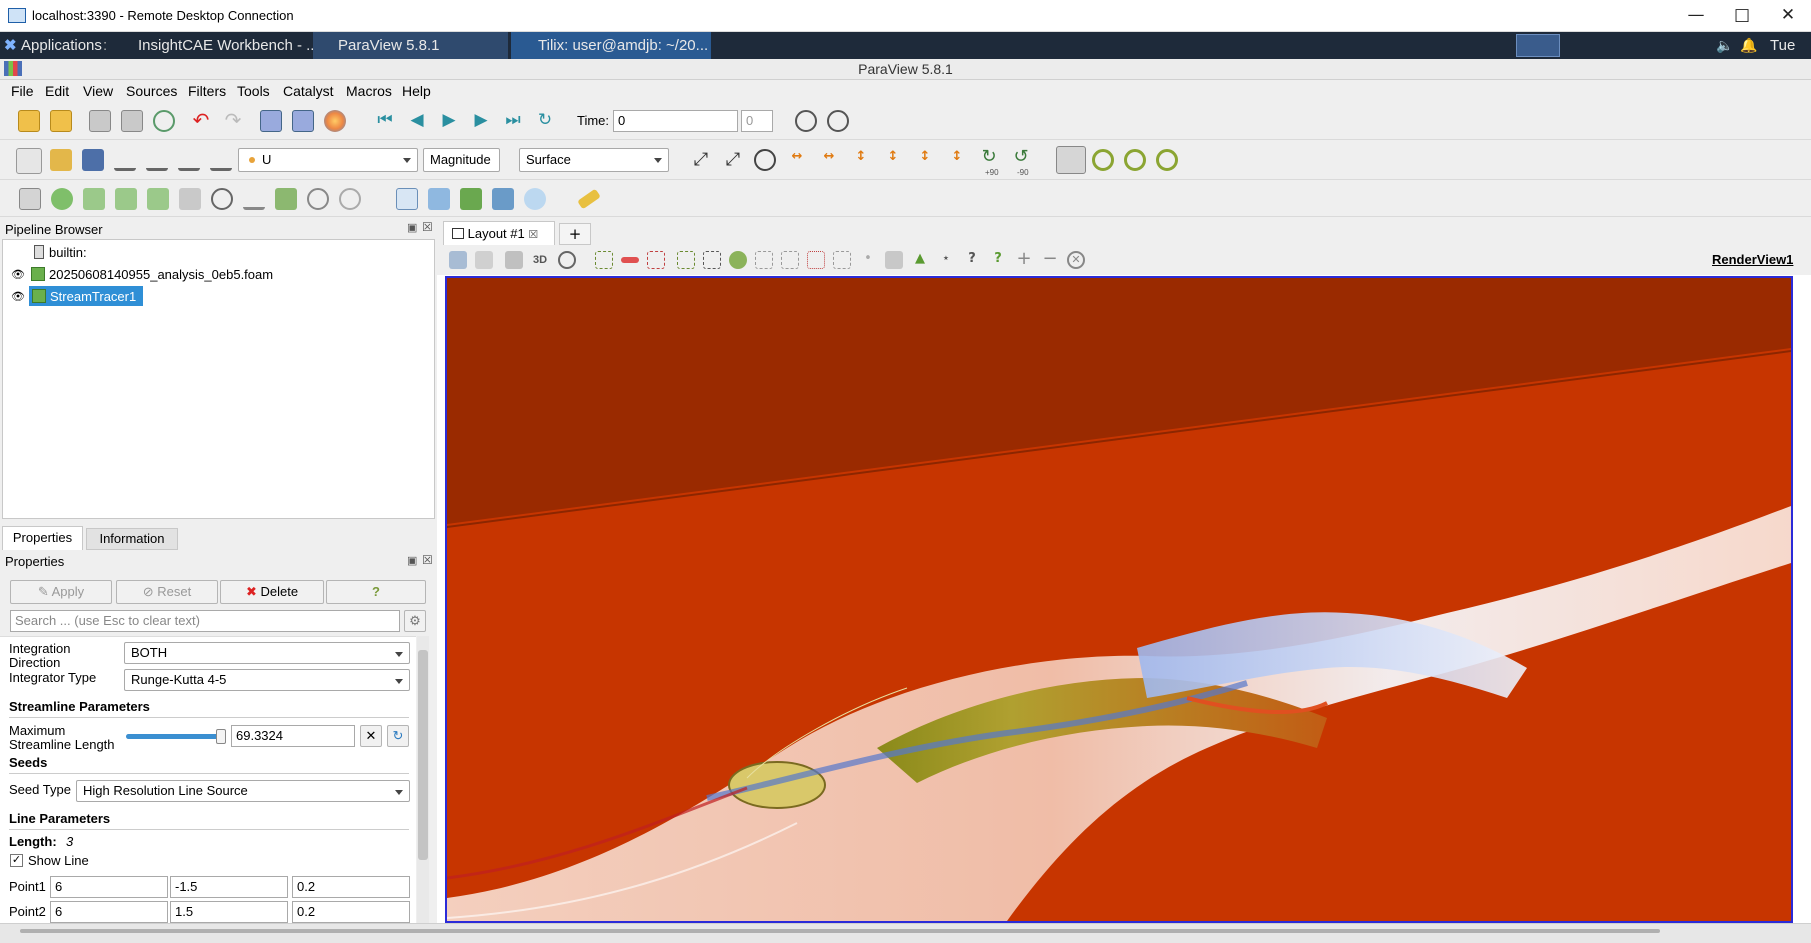  I want to click on probe-icon, so click(439, 199).